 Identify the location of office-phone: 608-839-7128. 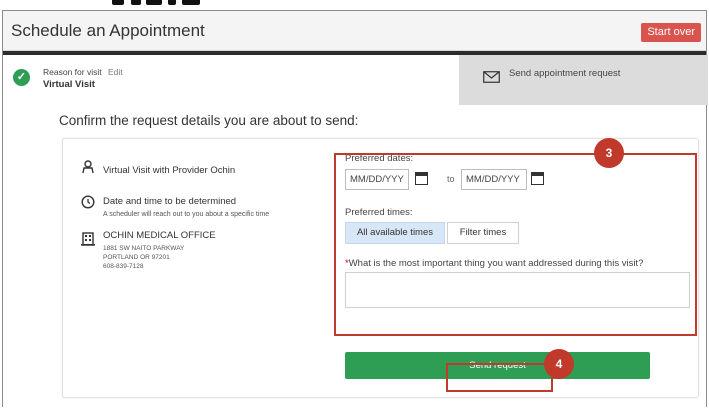
(123, 266).